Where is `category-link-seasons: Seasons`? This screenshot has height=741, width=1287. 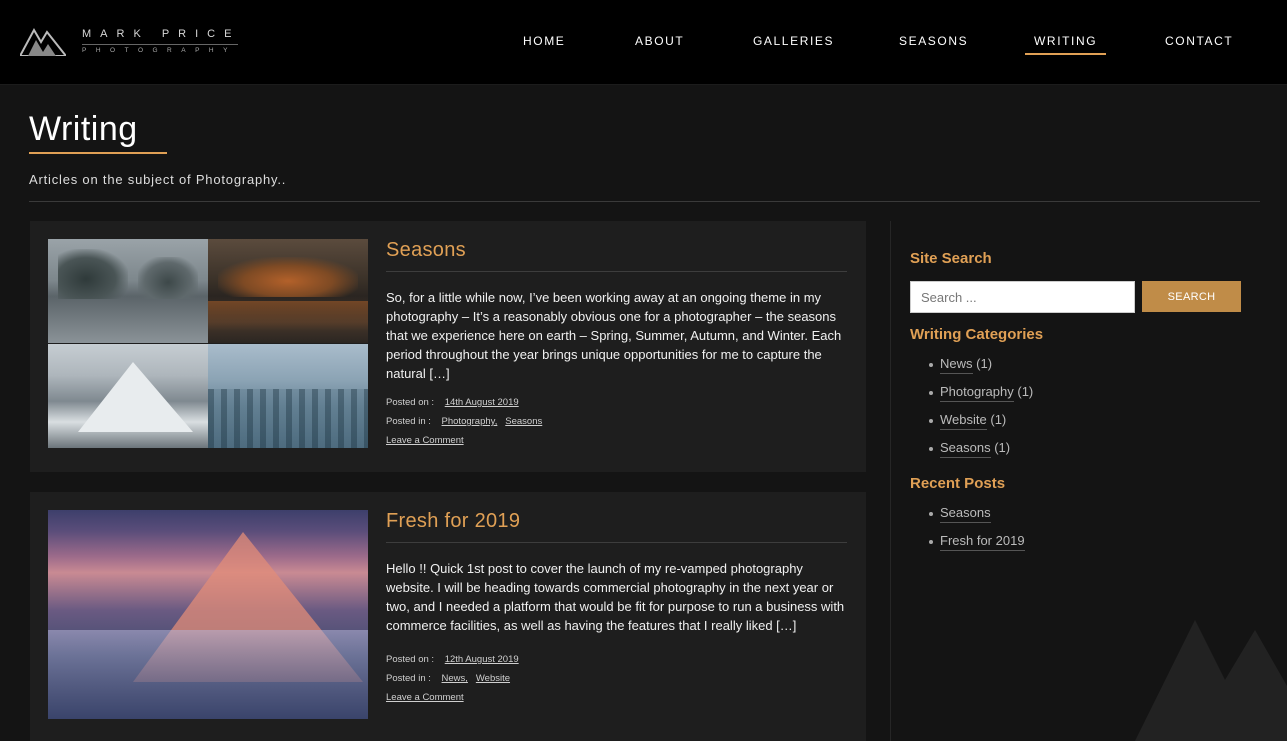
category-link-seasons: Seasons is located at coordinates (523, 421).